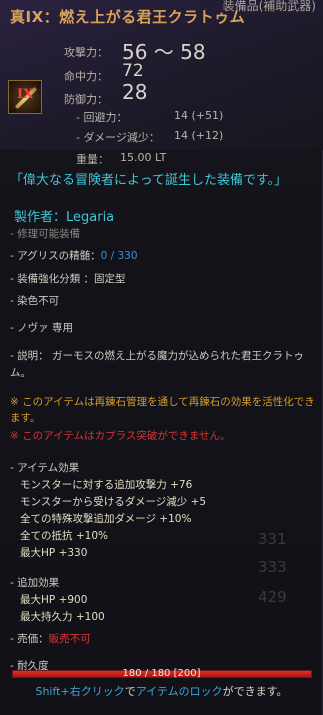  I want to click on cron-label: - アグリスの精髄：, so click(55, 256).